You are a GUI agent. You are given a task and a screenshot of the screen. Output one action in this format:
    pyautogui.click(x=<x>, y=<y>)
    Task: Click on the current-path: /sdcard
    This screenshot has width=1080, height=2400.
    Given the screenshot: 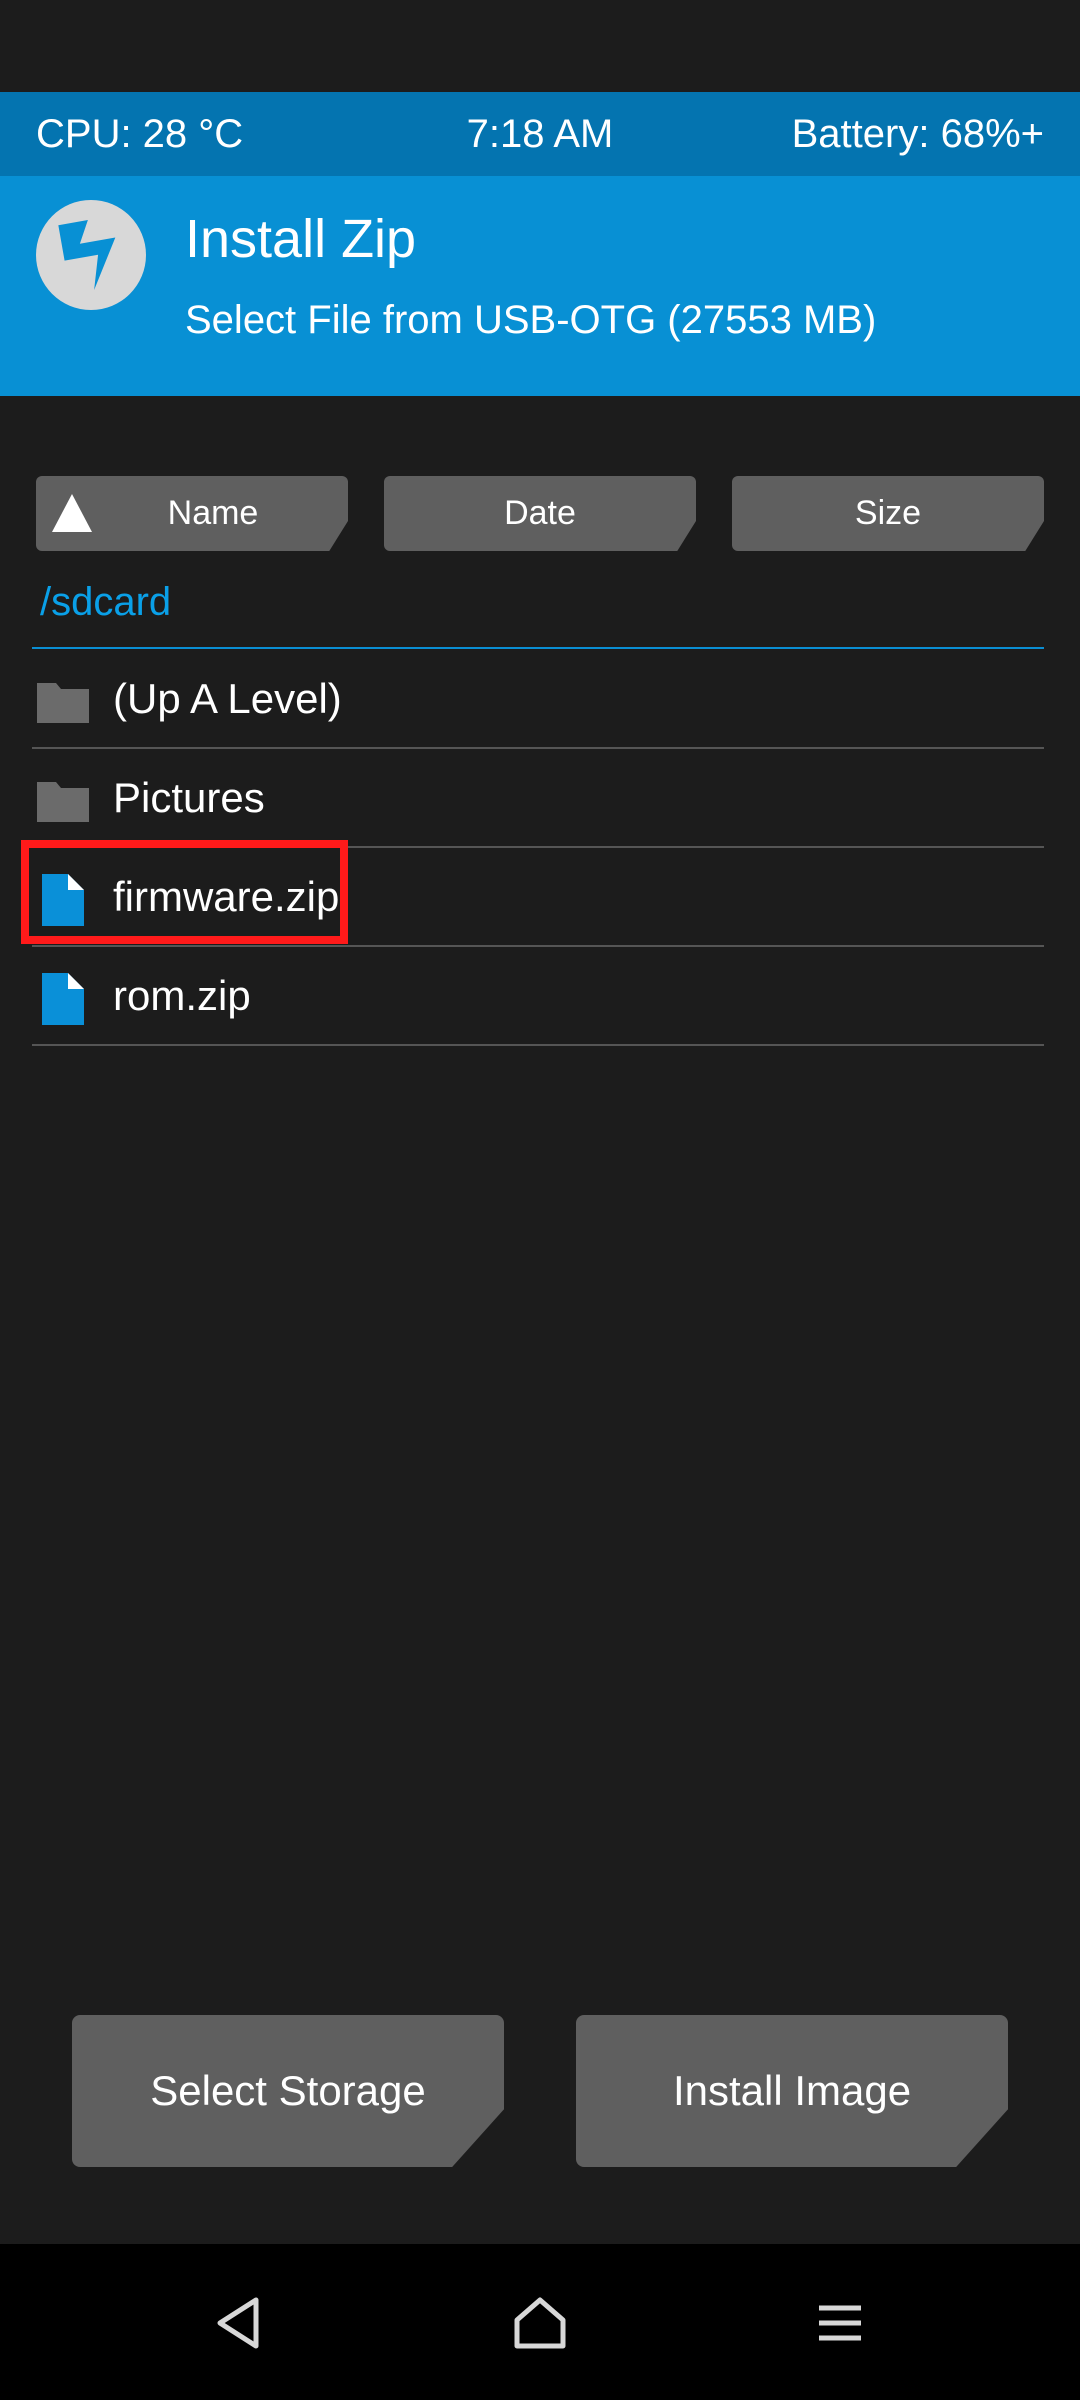 What is the action you would take?
    pyautogui.click(x=106, y=602)
    